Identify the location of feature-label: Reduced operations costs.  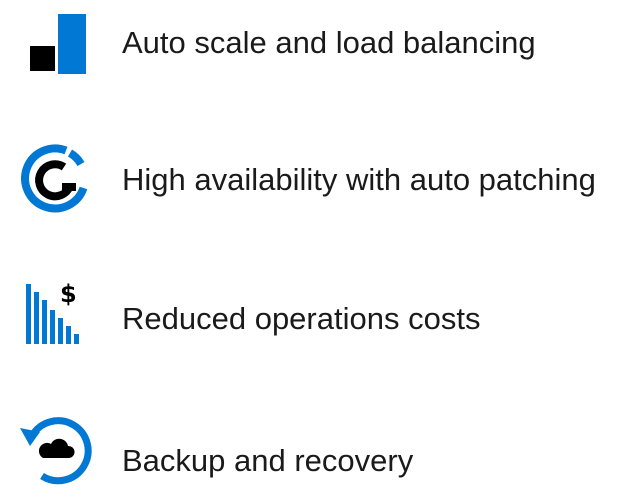
(301, 318).